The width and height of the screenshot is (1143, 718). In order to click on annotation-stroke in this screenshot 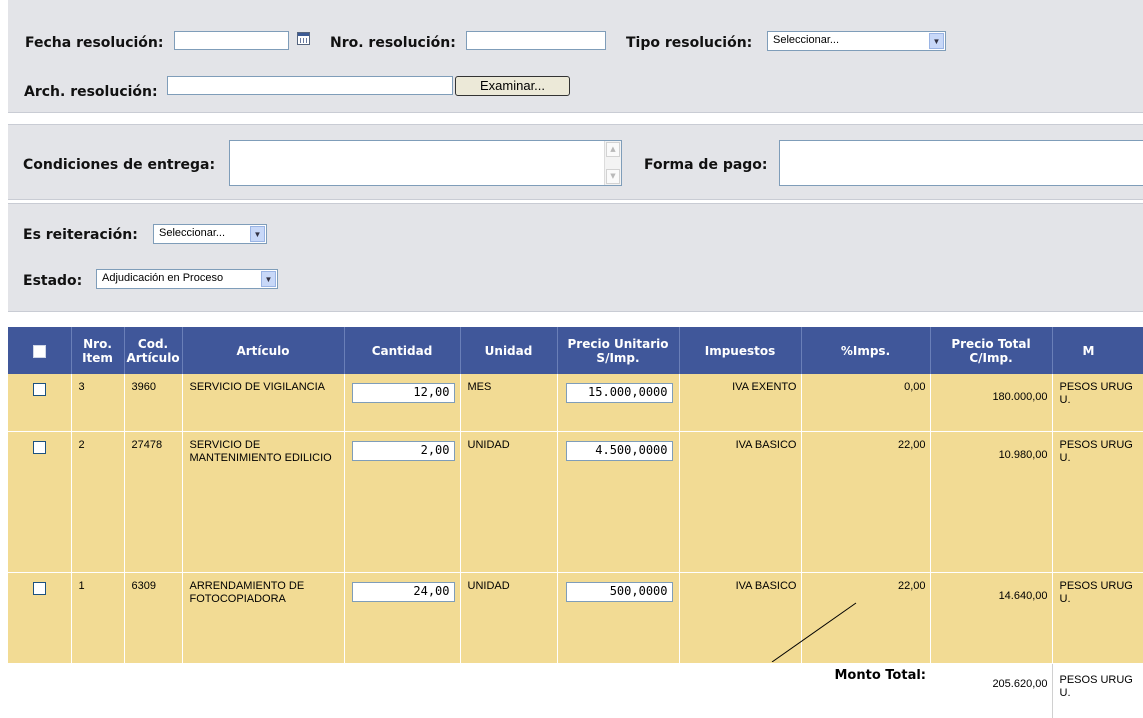, I will do `click(814, 632)`.